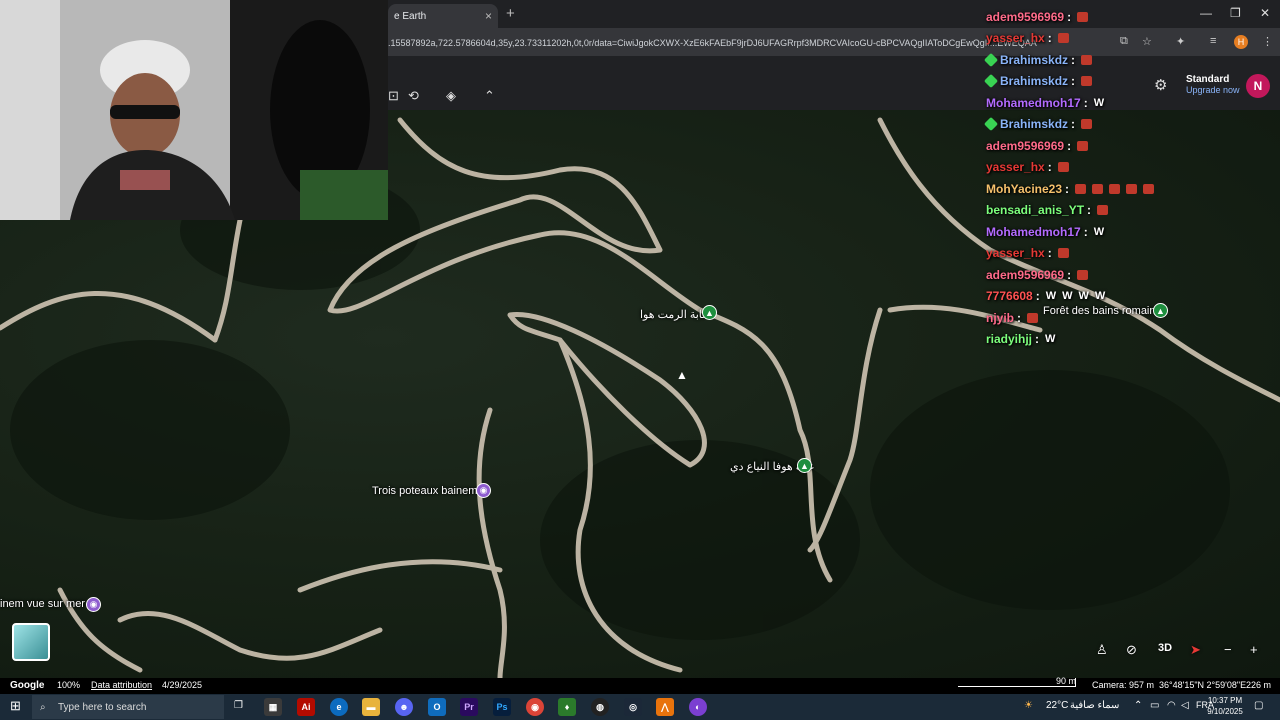 The image size is (1280, 720). What do you see at coordinates (1131, 650) in the screenshot?
I see `location-off-icon: ⊘` at bounding box center [1131, 650].